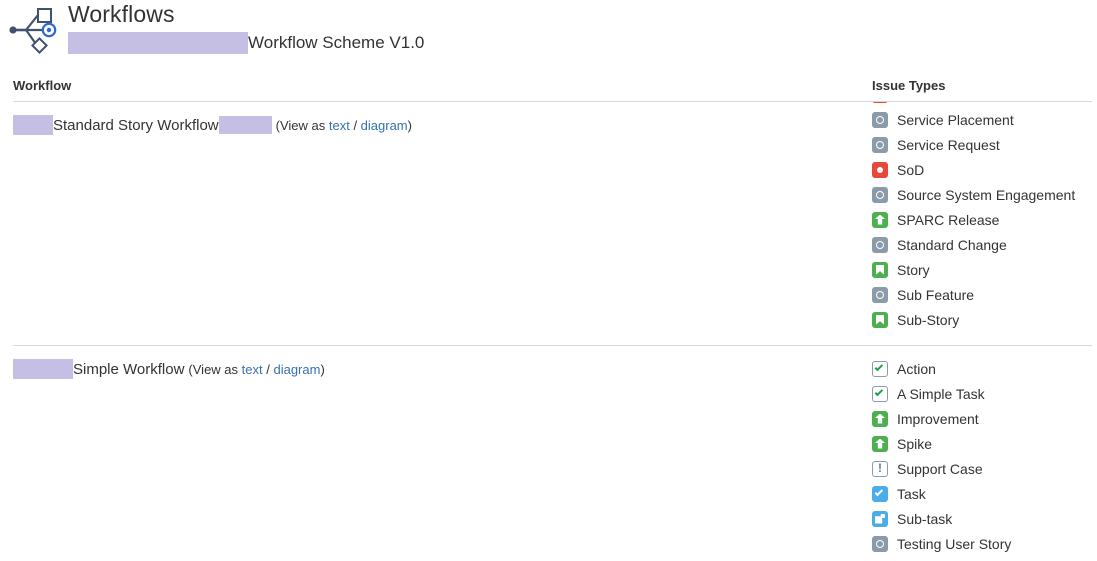 The height and width of the screenshot is (561, 1097). I want to click on issue-type-label: Testing User Story, so click(954, 543).